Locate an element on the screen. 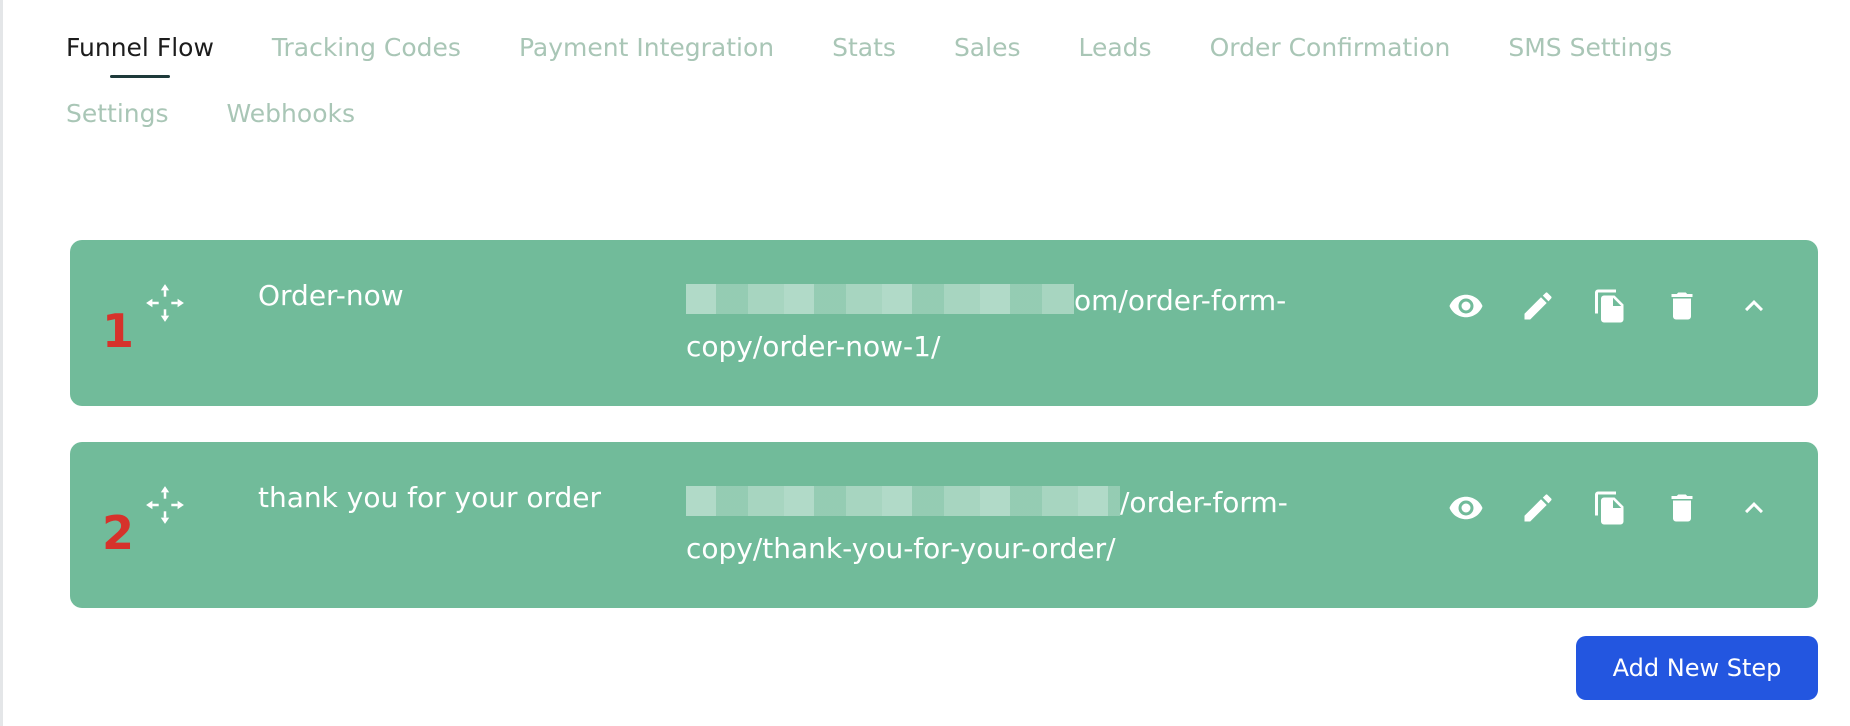 Image resolution: width=1850 pixels, height=726 pixels. step-name: thank you for your order is located at coordinates (430, 497).